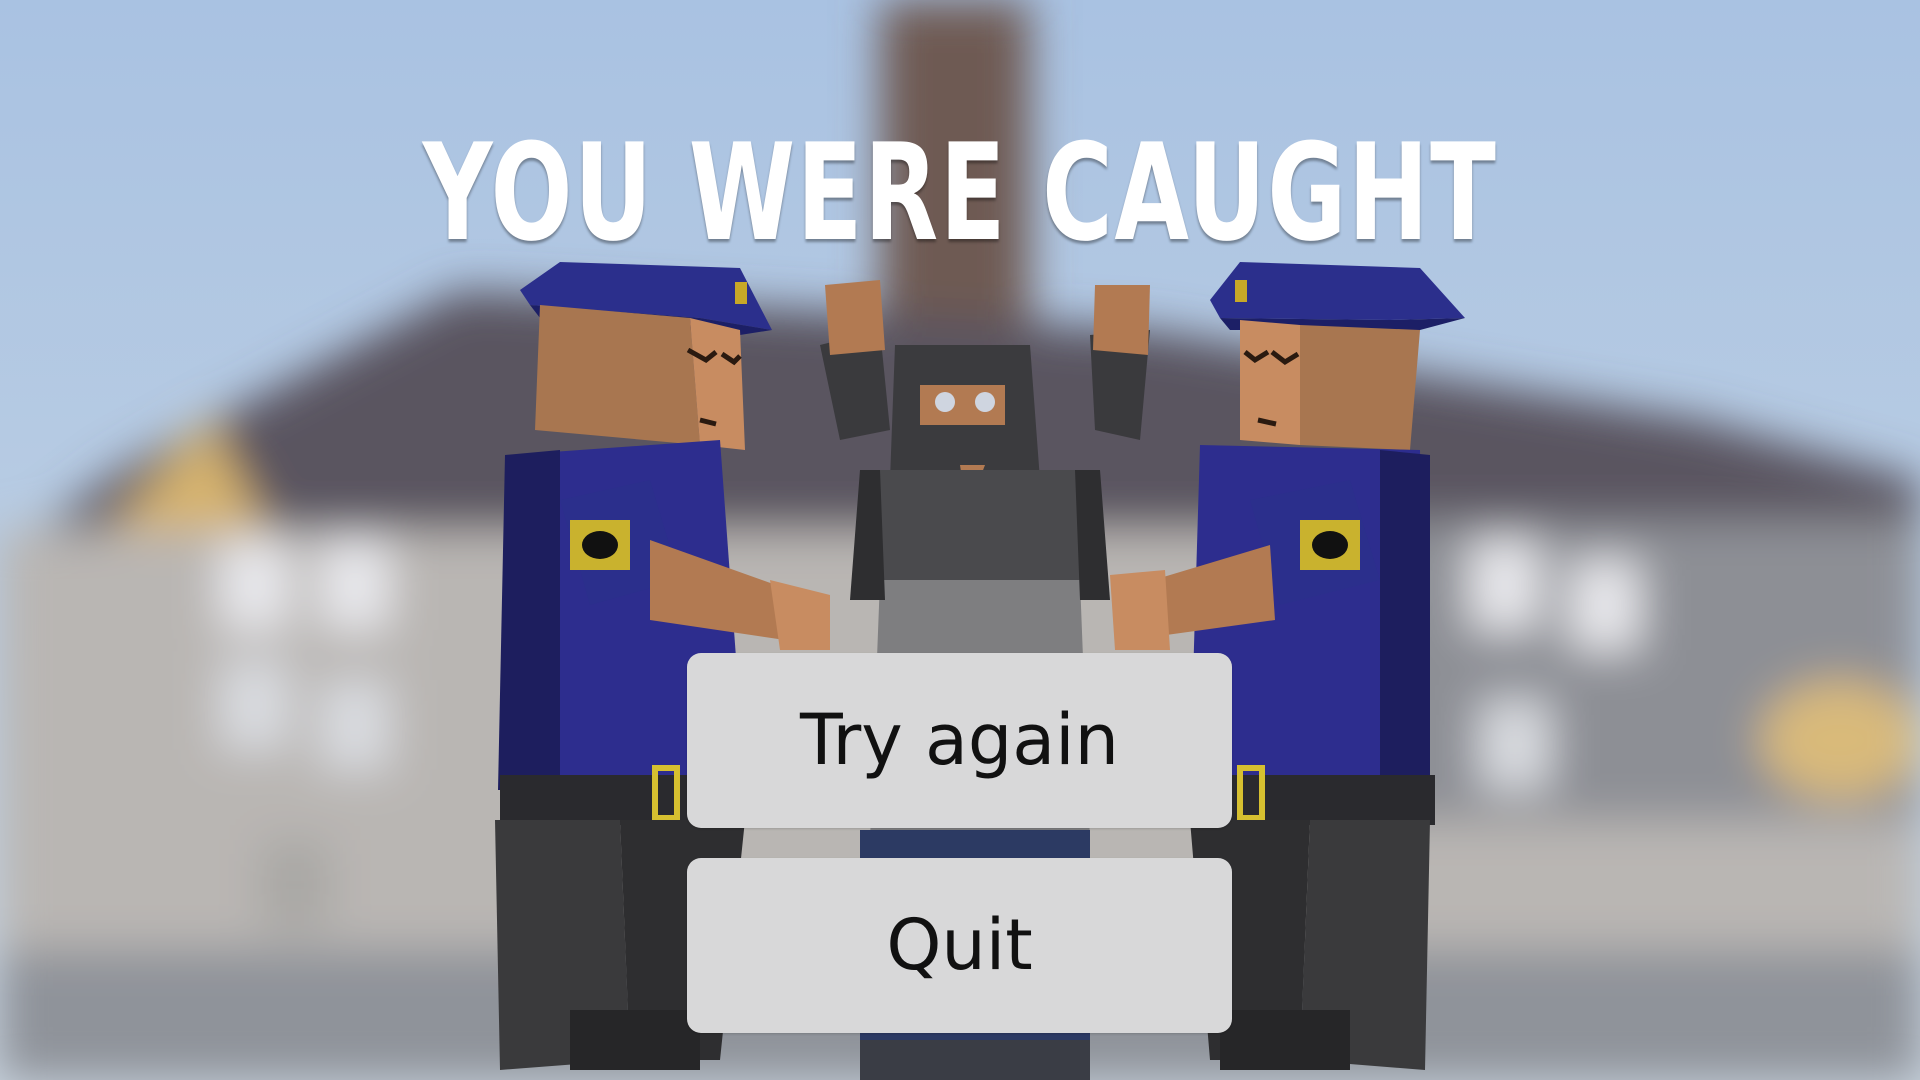 The image size is (1920, 1080). What do you see at coordinates (959, 740) in the screenshot?
I see `try-again-button: Try again` at bounding box center [959, 740].